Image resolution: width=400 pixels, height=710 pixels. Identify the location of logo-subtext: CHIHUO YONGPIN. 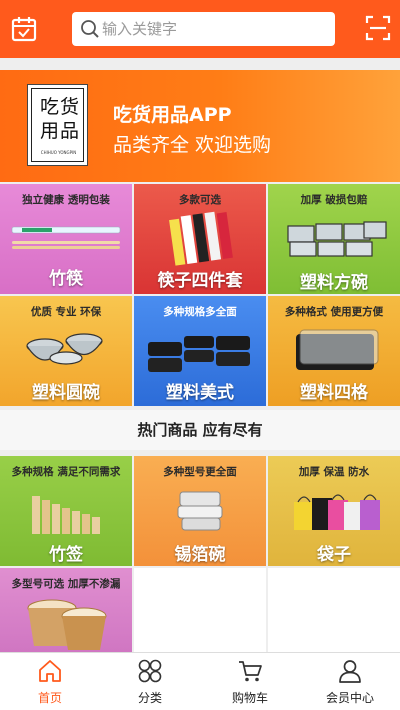
(58, 152).